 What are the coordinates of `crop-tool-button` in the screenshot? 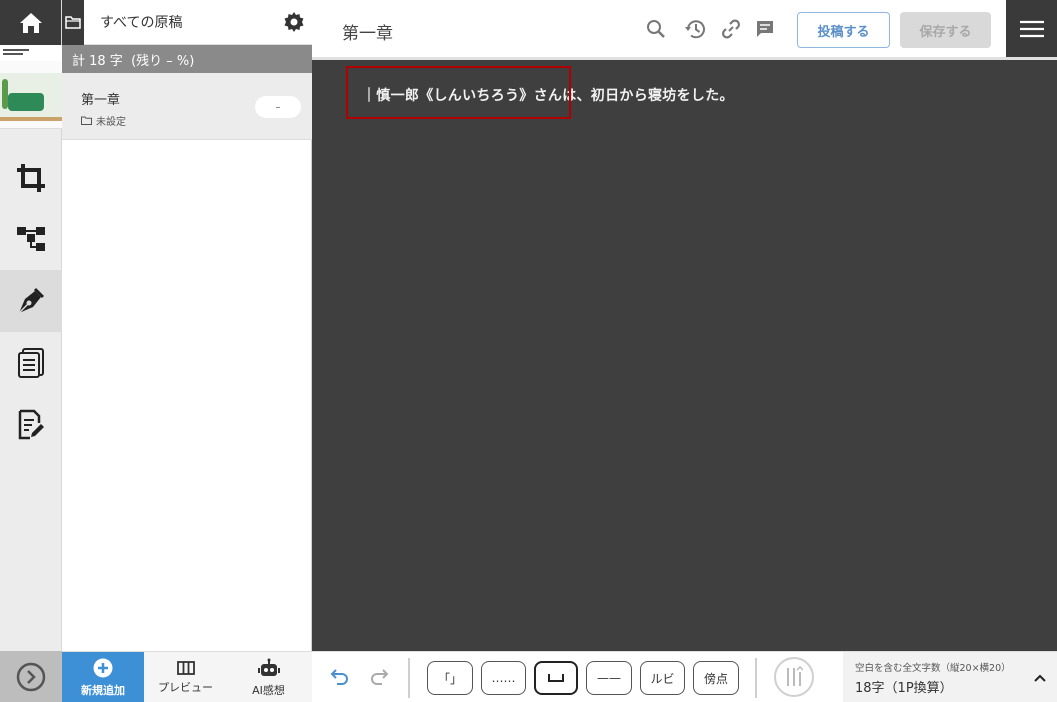 It's located at (31, 178).